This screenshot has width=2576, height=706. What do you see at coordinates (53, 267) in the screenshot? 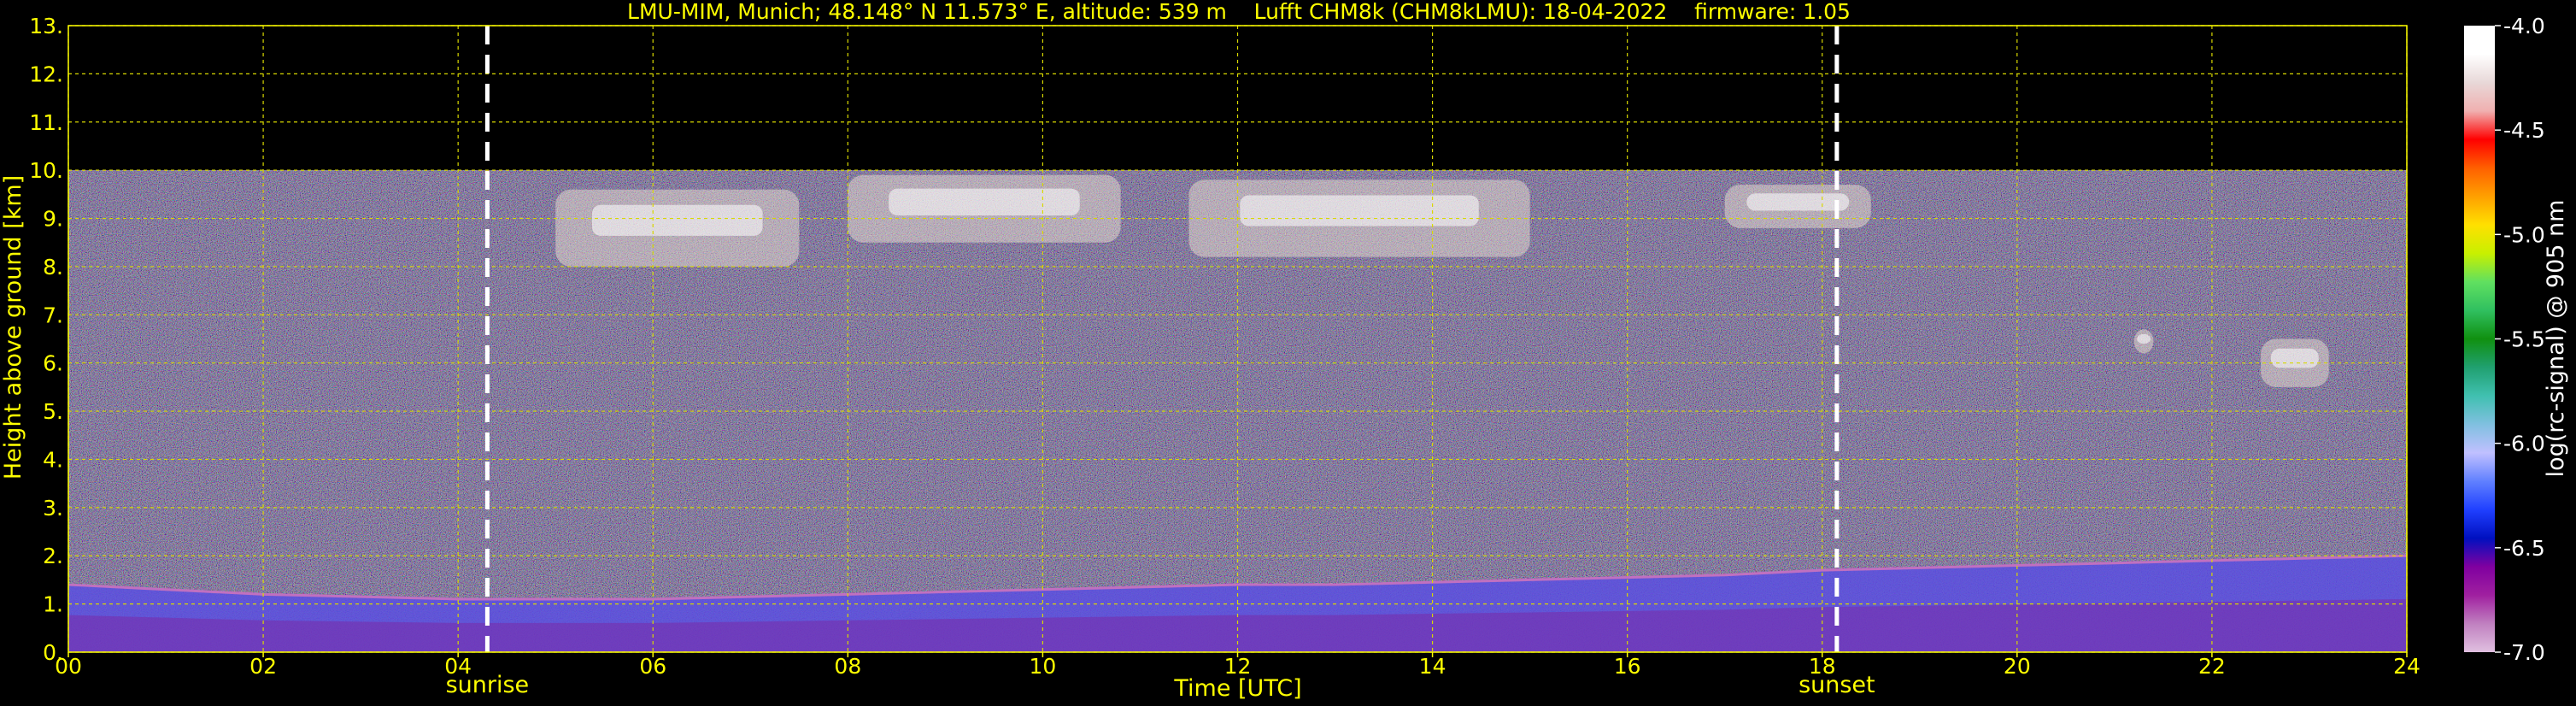
I see `y-tick-label: 8.` at bounding box center [53, 267].